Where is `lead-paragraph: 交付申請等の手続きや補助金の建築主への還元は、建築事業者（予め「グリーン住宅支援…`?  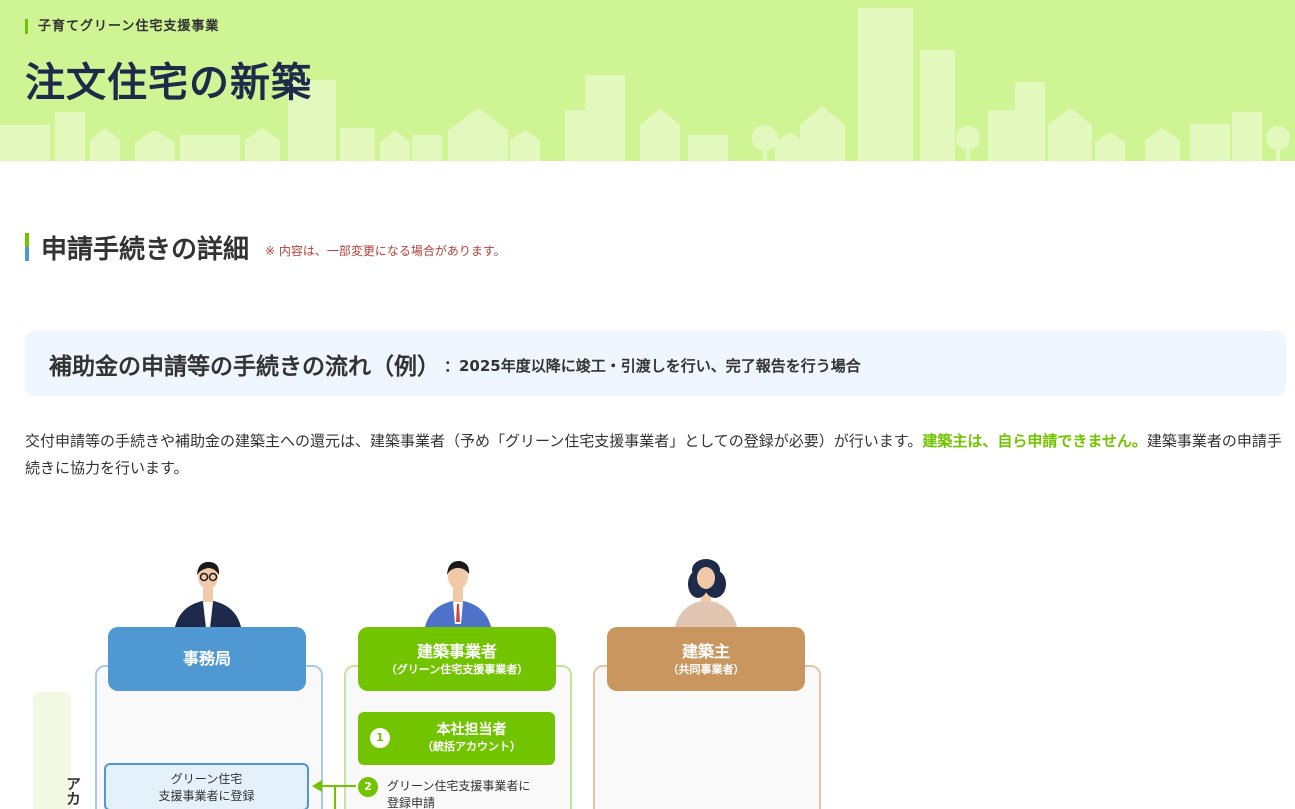
lead-paragraph: 交付申請等の手続きや補助金の建築主への還元は、建築事業者（予め「グリーン住宅支援… is located at coordinates (657, 455).